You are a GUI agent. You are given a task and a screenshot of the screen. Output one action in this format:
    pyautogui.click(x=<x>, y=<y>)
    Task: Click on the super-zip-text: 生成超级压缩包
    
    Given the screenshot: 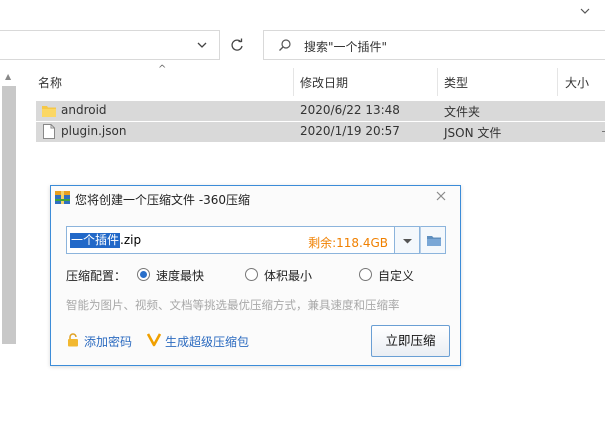 What is the action you would take?
    pyautogui.click(x=207, y=342)
    